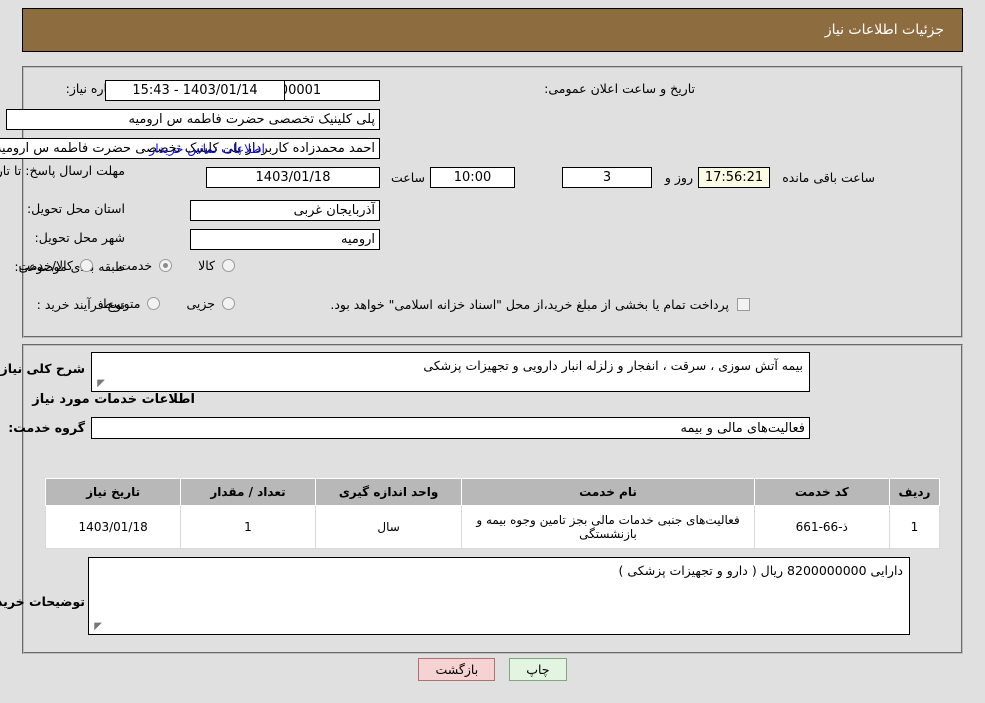 The width and height of the screenshot is (985, 703). What do you see at coordinates (821, 492) in the screenshot?
I see `col-code: کد خدمت` at bounding box center [821, 492].